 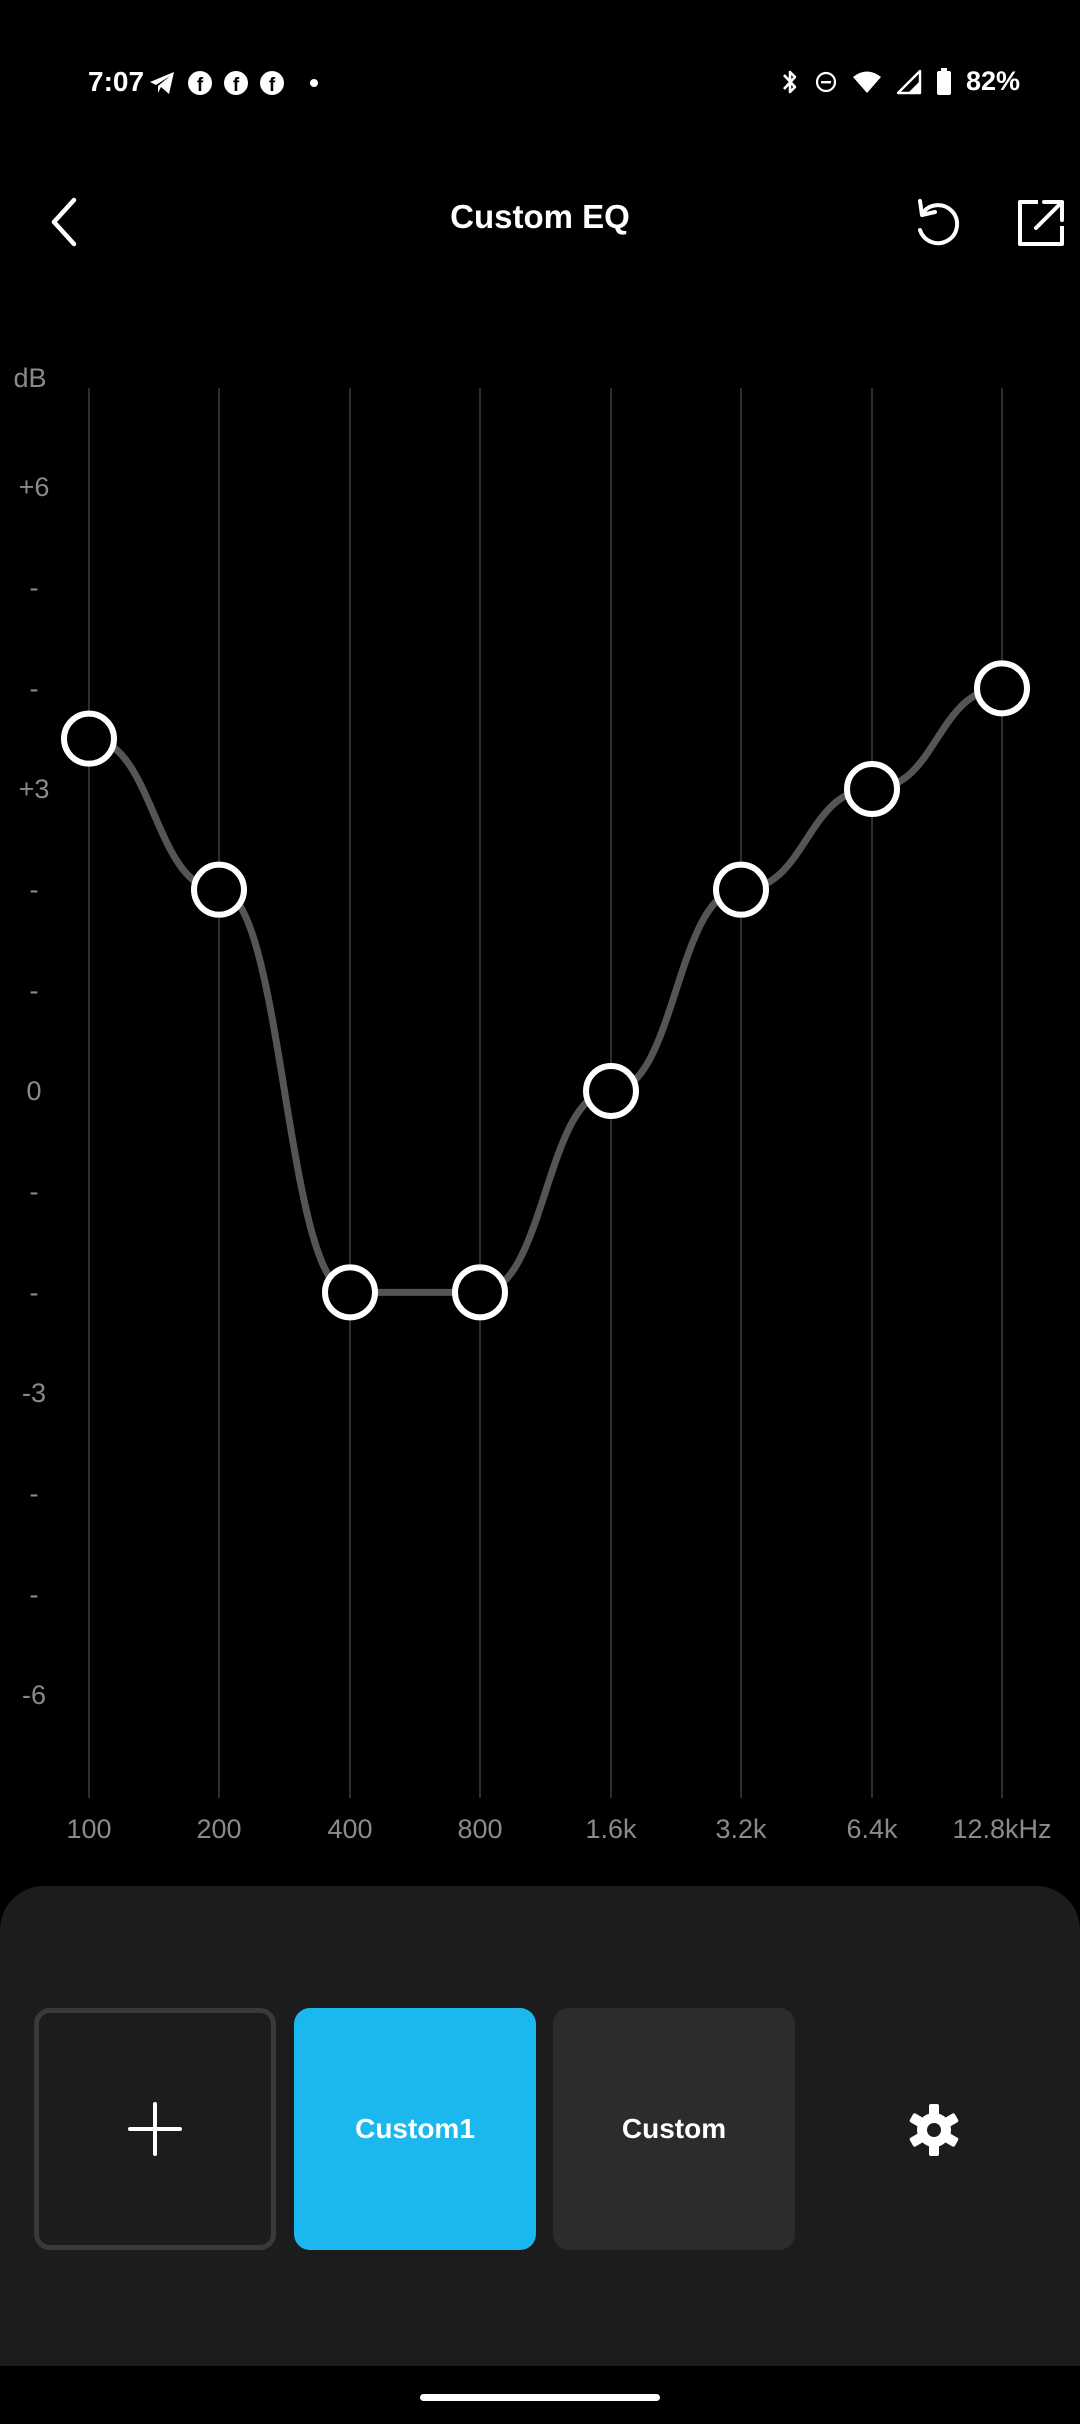 I want to click on system-icons: 82%, so click(x=900, y=81).